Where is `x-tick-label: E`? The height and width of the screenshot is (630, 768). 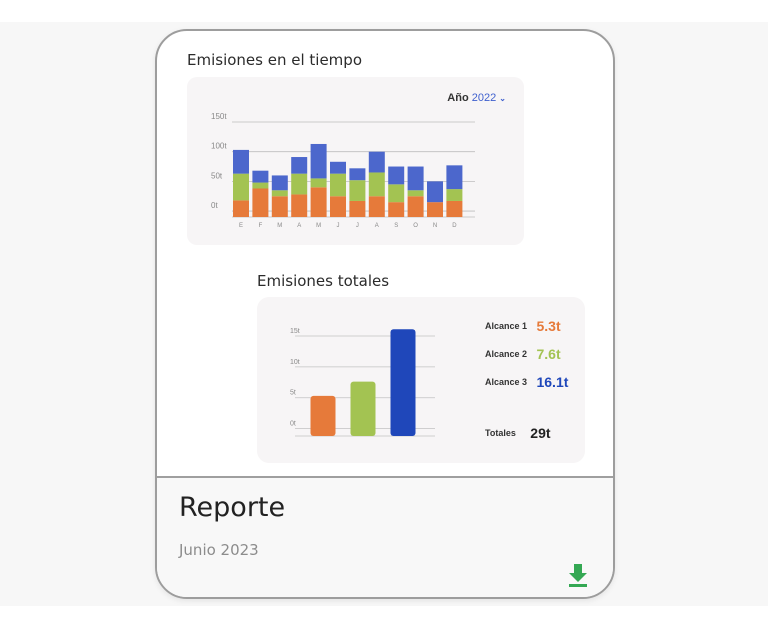
x-tick-label: E is located at coordinates (241, 226).